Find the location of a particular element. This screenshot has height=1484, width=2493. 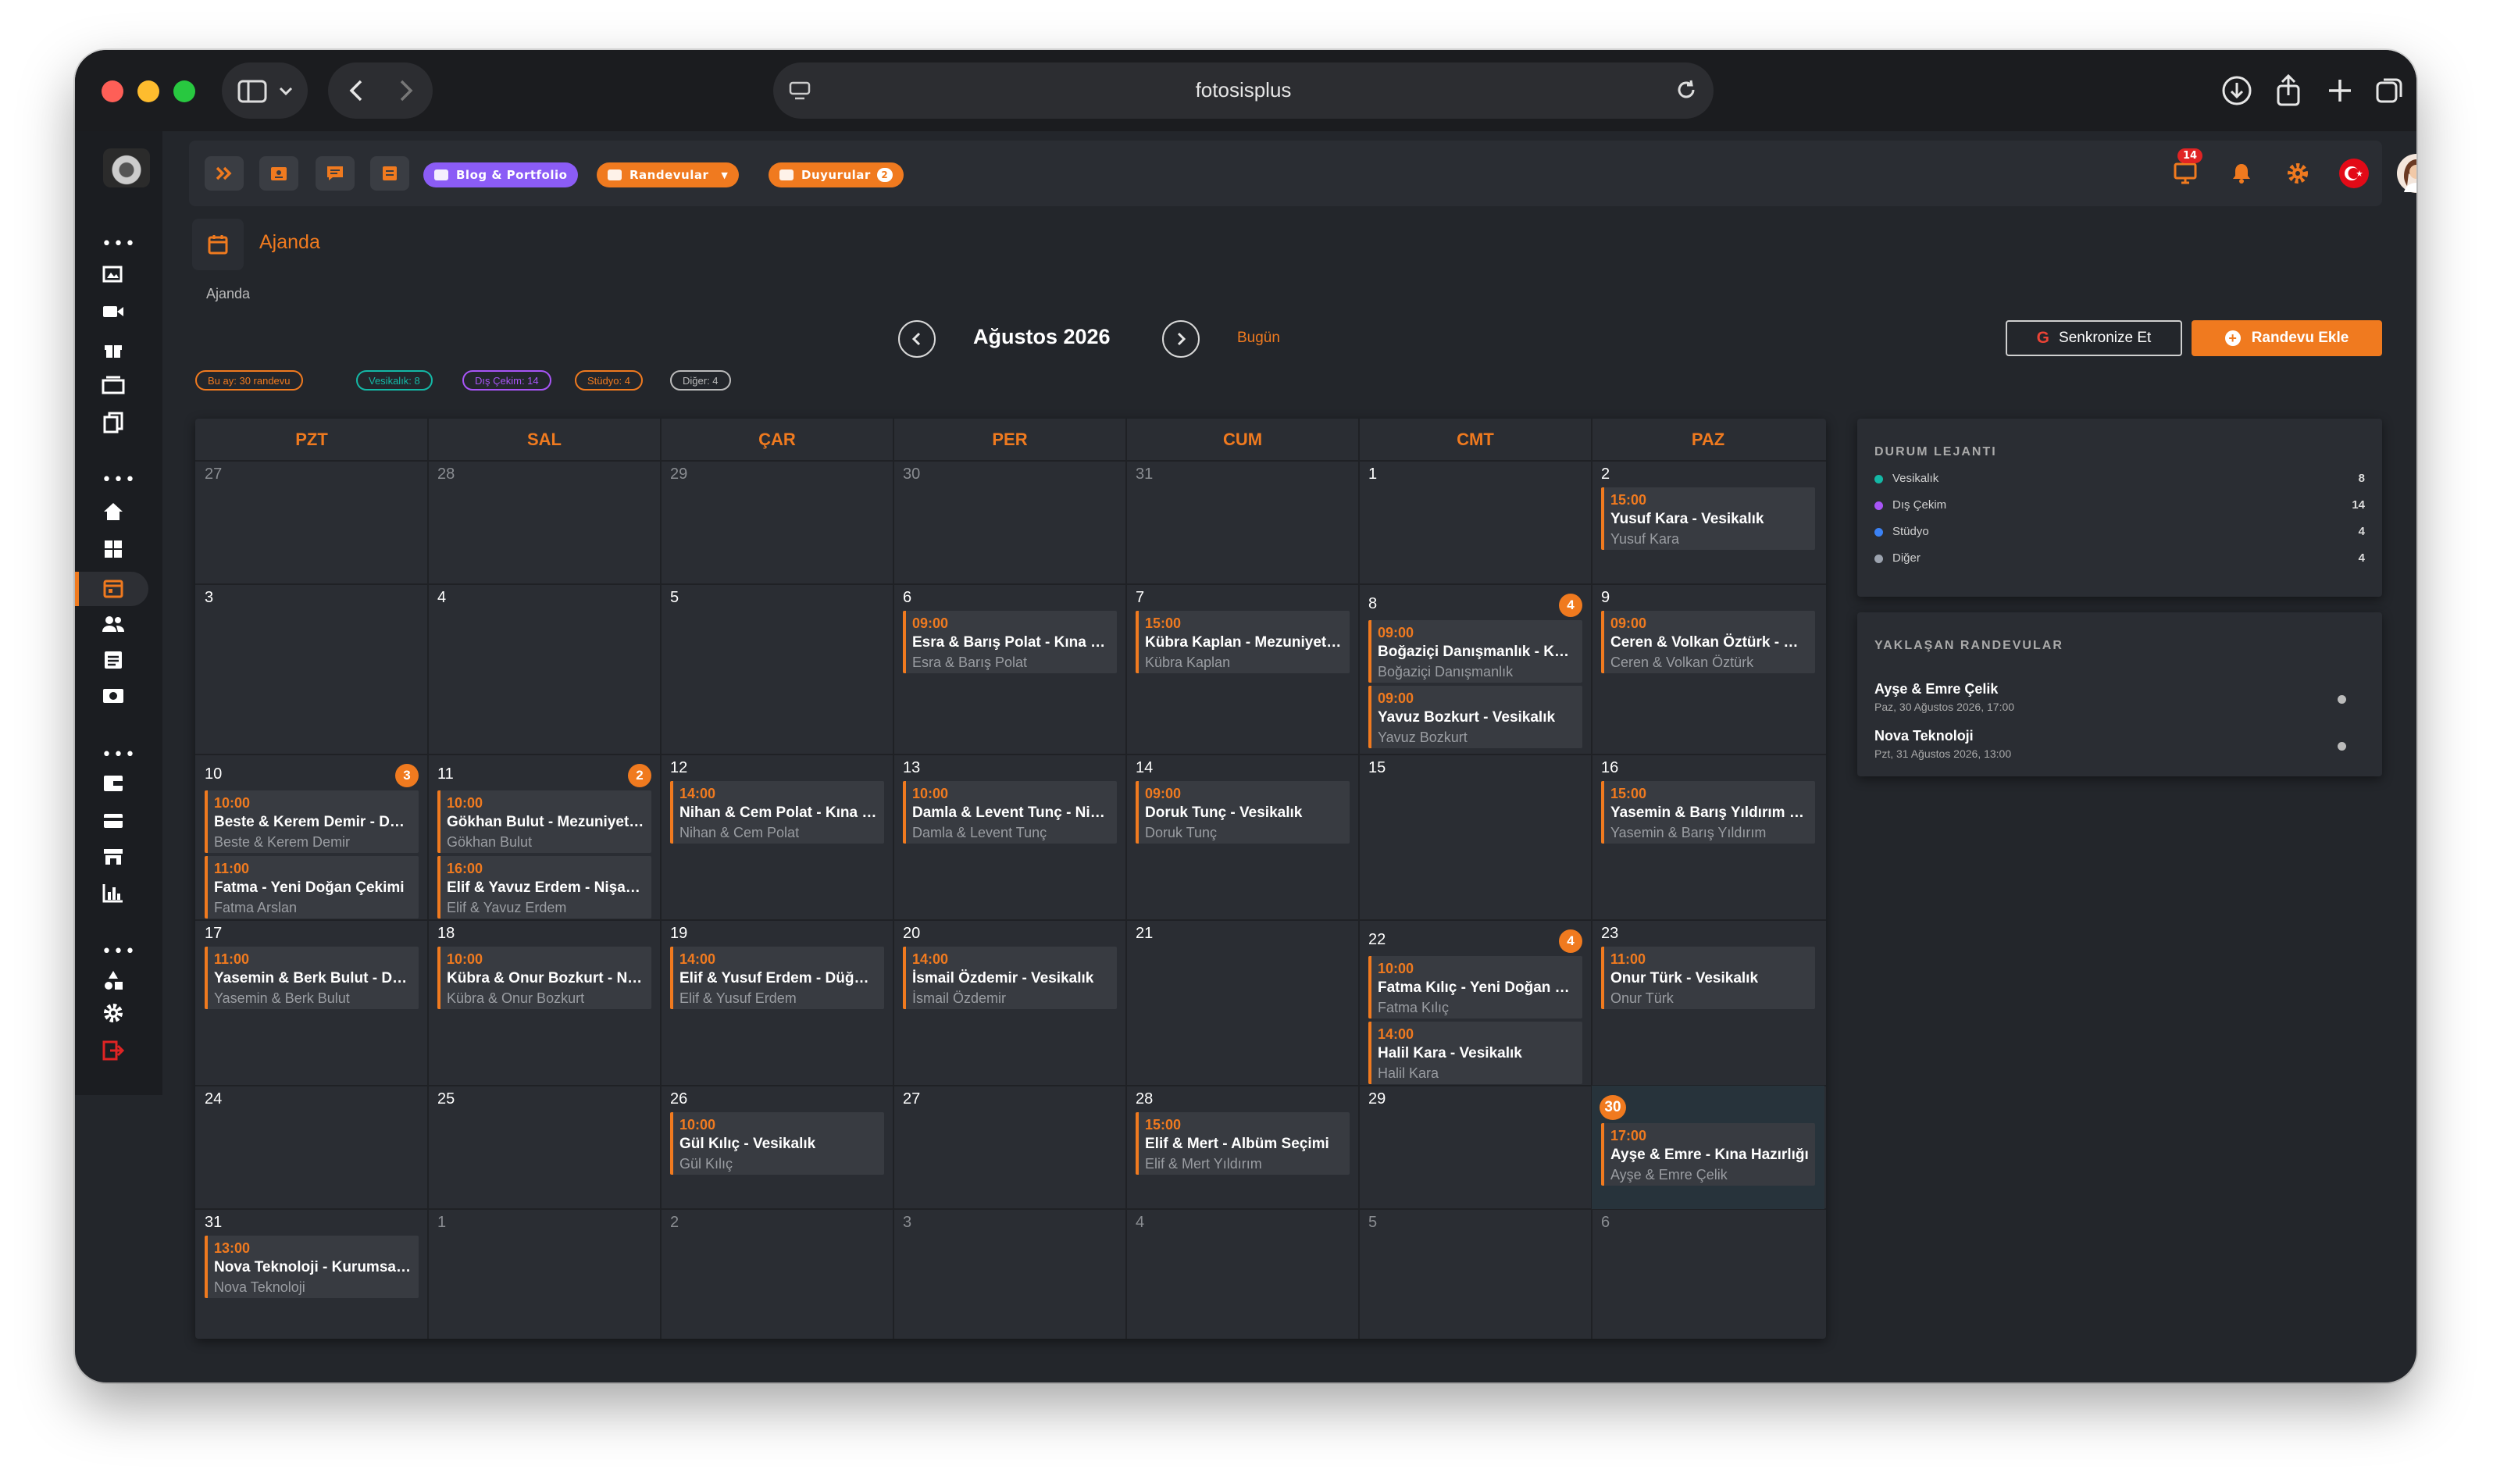

stat-pill: Dış Çekim: 14 is located at coordinates (506, 380).